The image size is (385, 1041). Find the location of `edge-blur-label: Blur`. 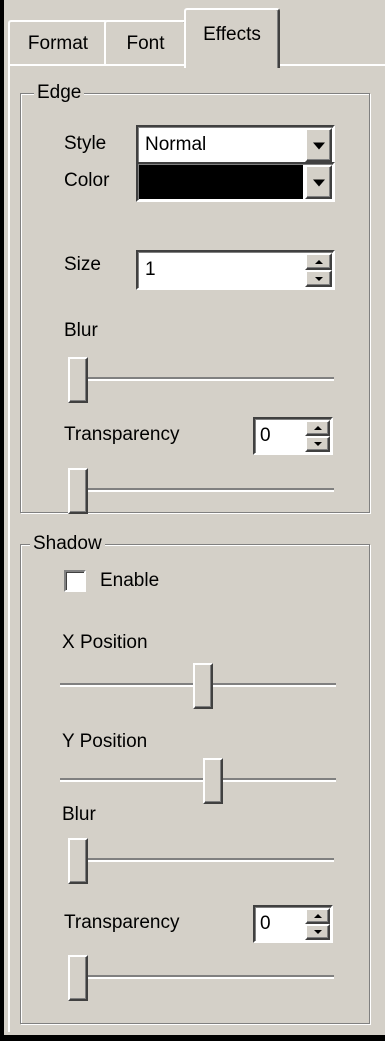

edge-blur-label: Blur is located at coordinates (81, 330).